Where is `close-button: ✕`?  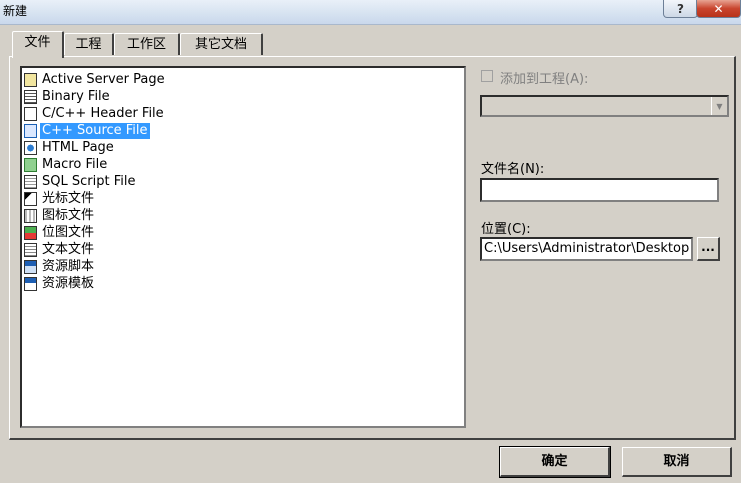
close-button: ✕ is located at coordinates (718, 9).